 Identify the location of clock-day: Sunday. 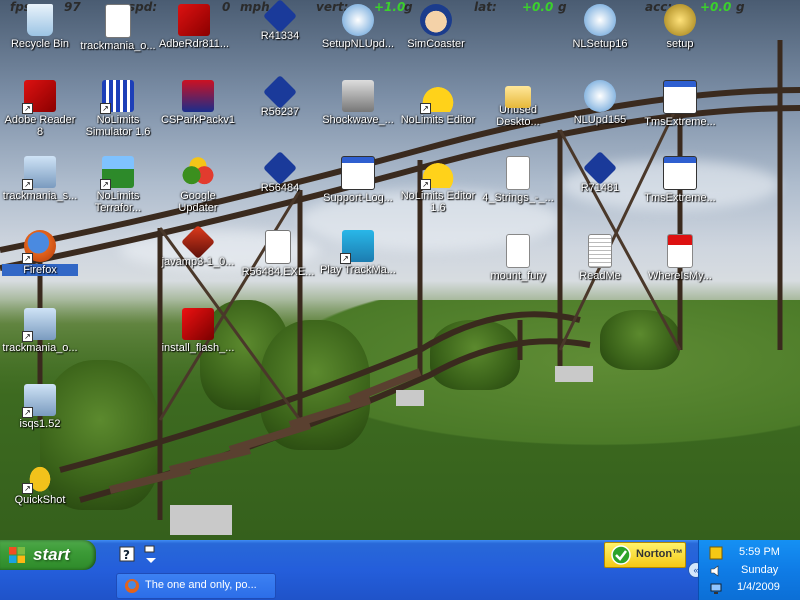
(760, 570).